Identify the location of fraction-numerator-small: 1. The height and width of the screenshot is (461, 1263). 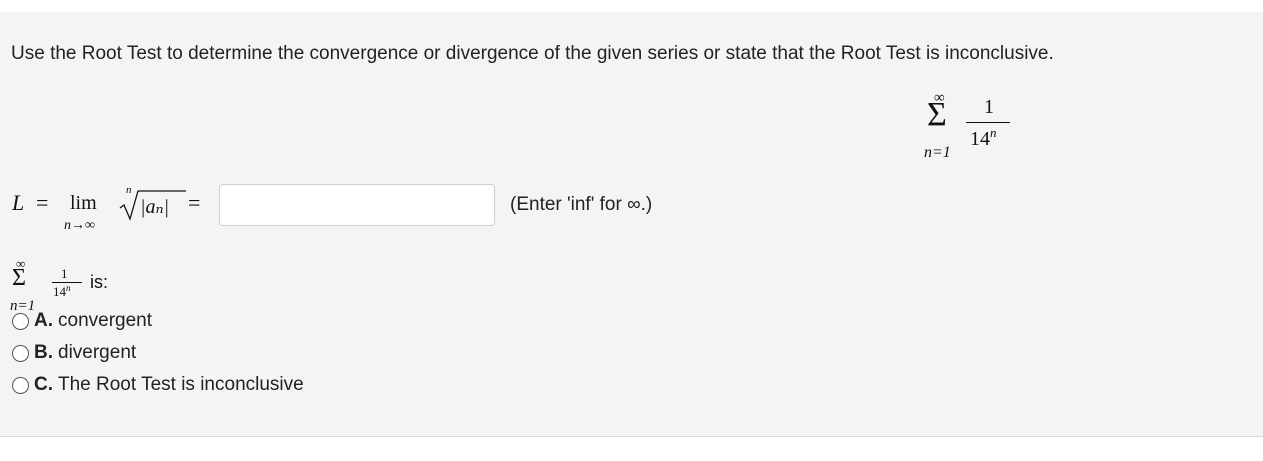
(64, 273).